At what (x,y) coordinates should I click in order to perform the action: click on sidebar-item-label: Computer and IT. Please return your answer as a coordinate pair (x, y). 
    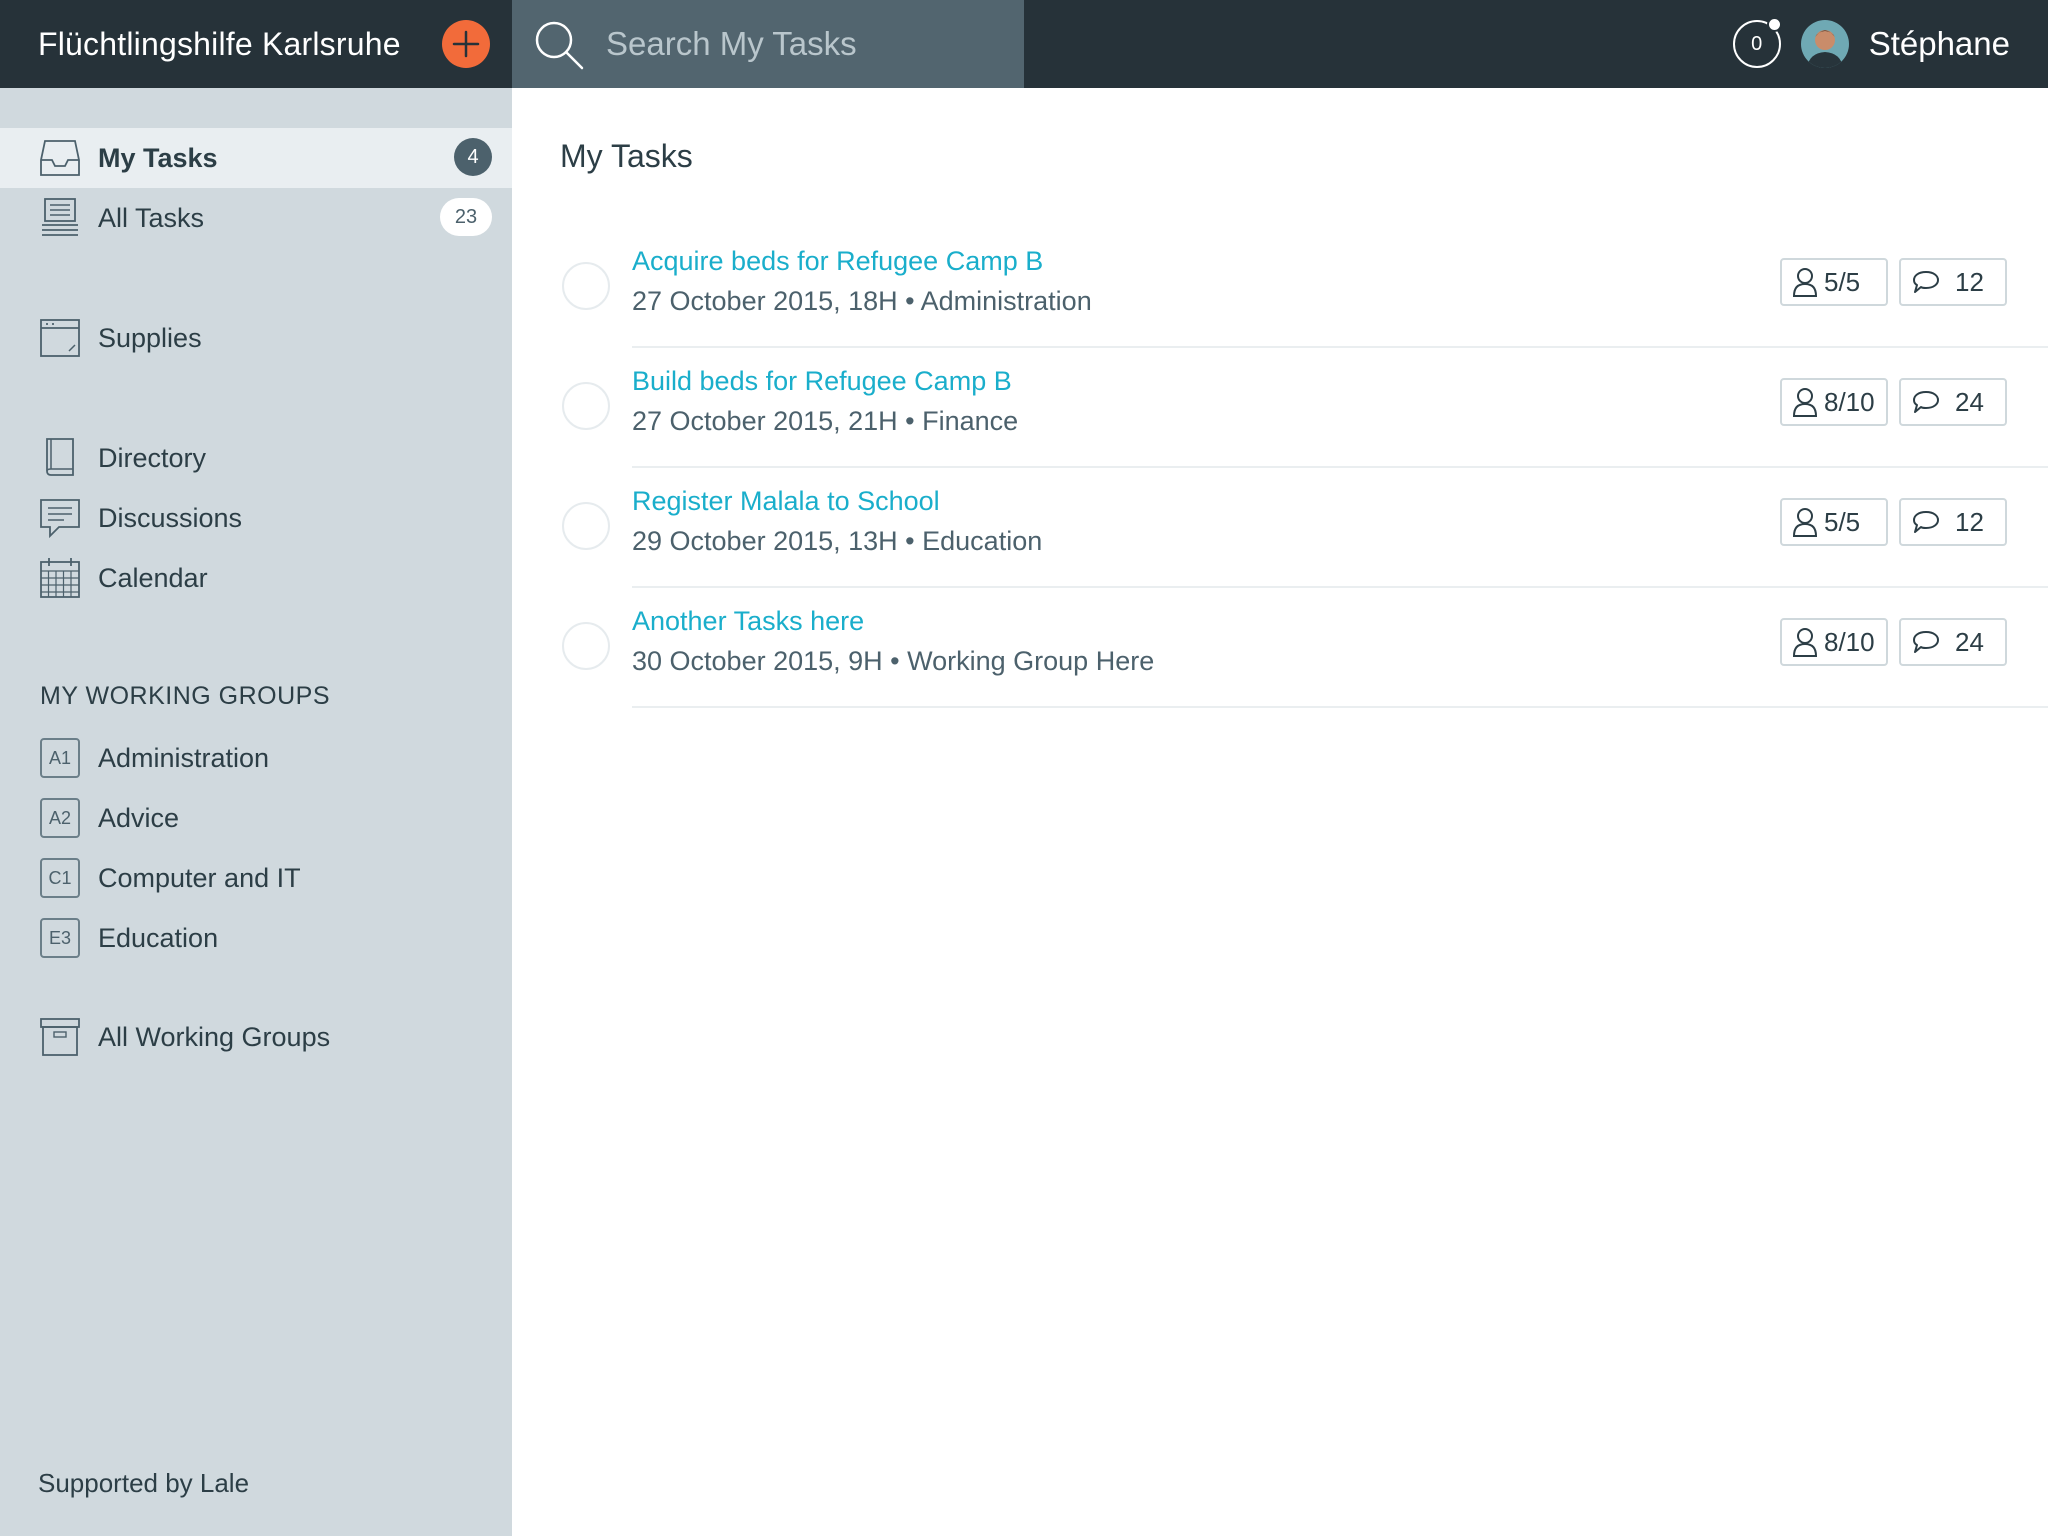
    Looking at the image, I should click on (199, 877).